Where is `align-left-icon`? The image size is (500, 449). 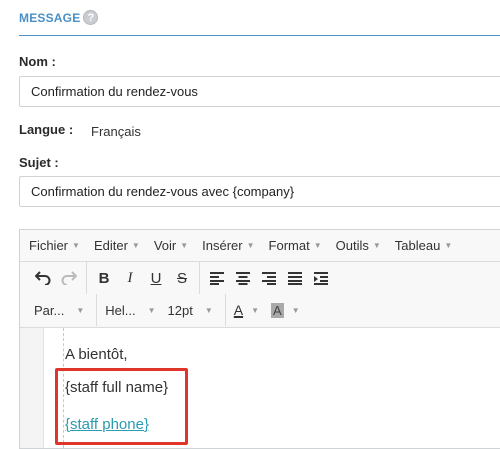
align-left-icon is located at coordinates (217, 278).